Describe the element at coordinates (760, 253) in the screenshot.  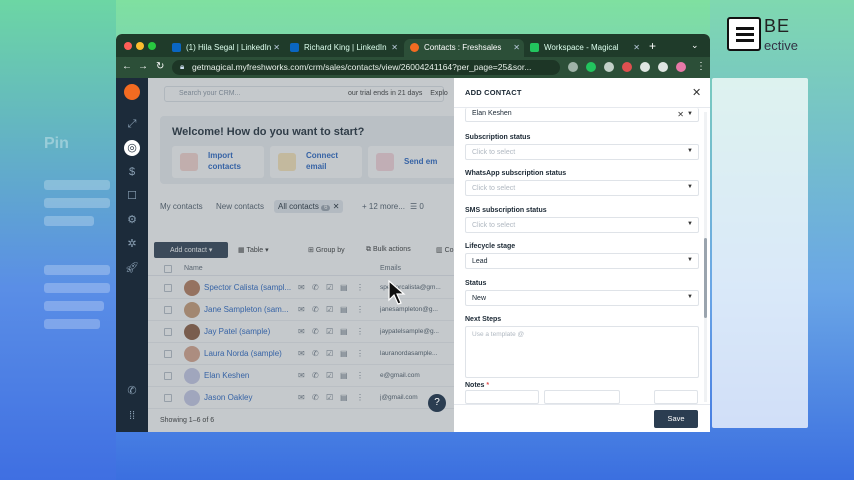
I see `background-blurred-panel` at that location.